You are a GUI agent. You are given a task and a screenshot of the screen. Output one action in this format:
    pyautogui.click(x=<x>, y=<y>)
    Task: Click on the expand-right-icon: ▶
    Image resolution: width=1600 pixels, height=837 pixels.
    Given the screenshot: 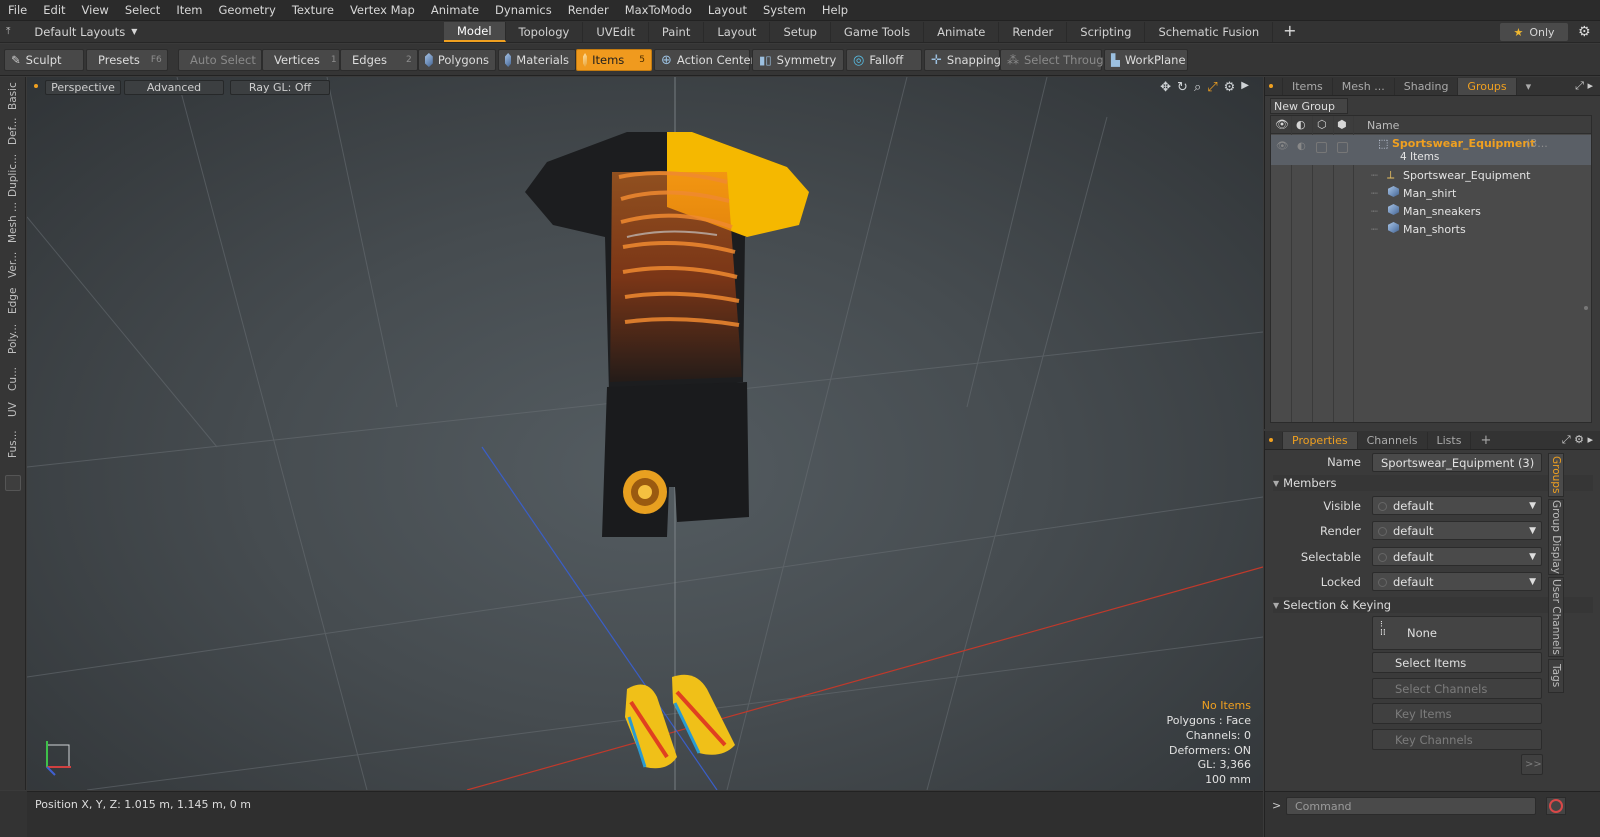 What is the action you would take?
    pyautogui.click(x=1245, y=87)
    